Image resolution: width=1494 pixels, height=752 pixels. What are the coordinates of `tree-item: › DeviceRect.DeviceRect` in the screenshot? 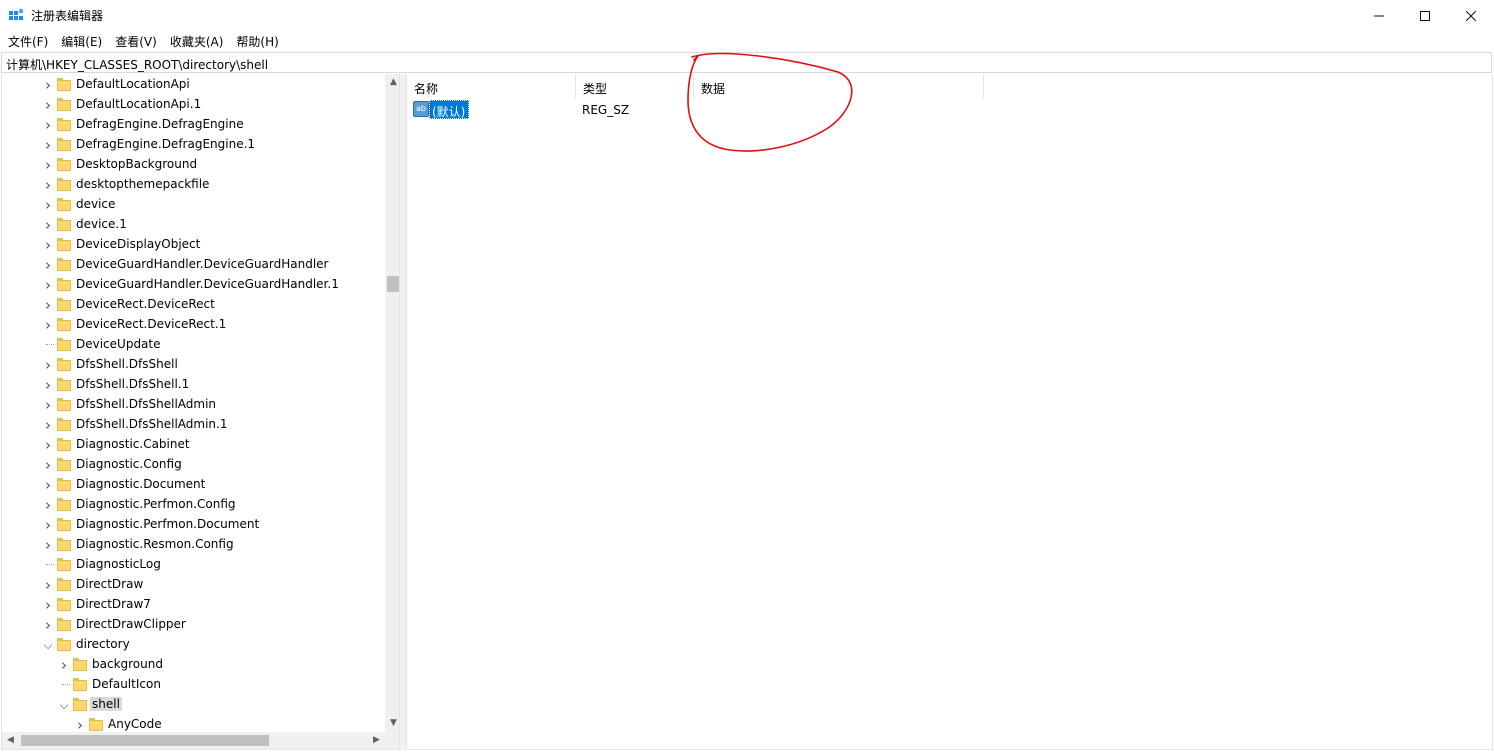 It's located at (193, 305).